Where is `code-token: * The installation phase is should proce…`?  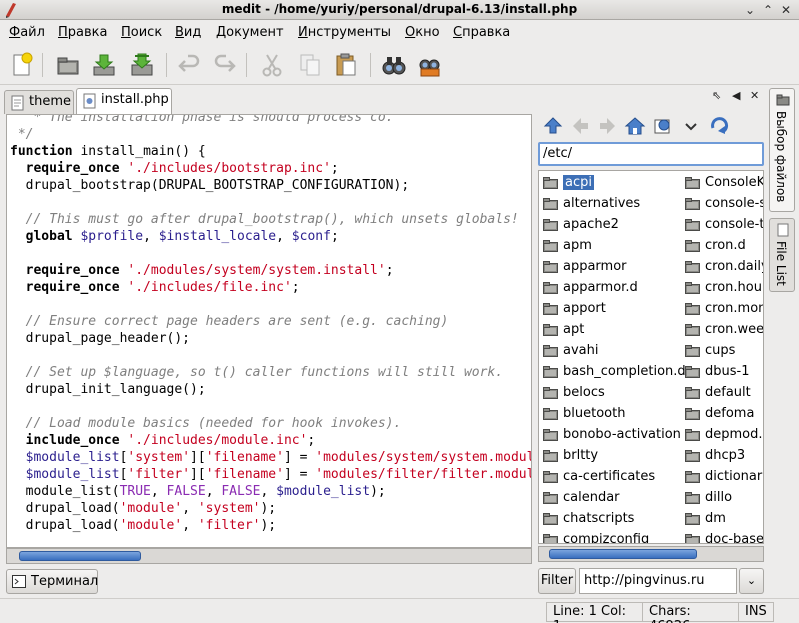
code-token: * The installation phase is should proce… is located at coordinates (202, 119).